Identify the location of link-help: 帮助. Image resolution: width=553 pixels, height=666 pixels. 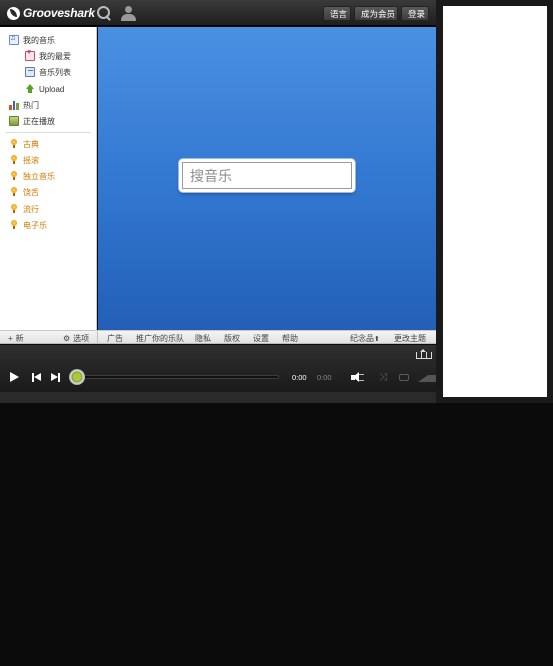
(290, 338).